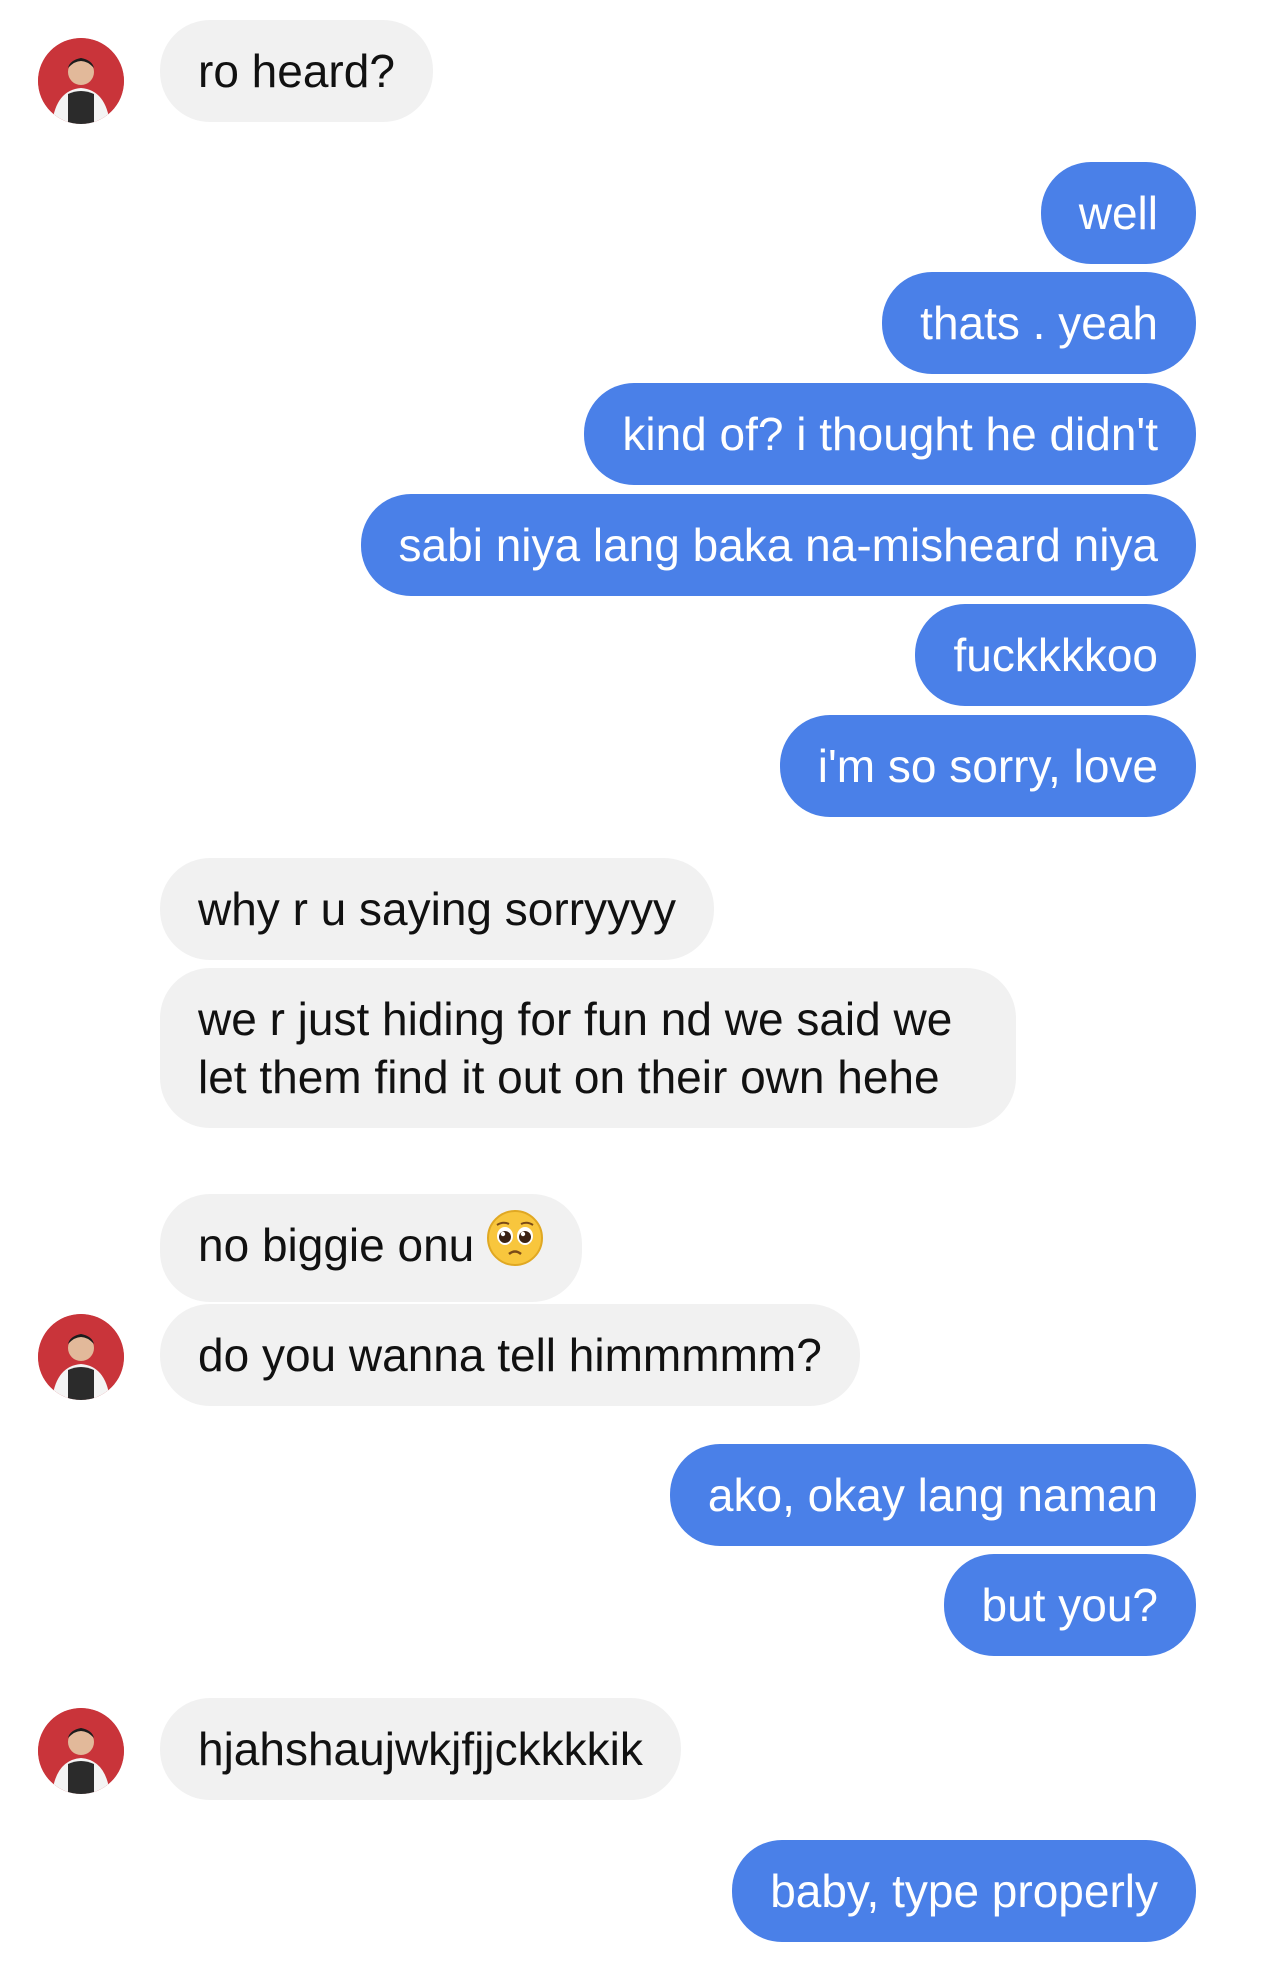 This screenshot has height=1985, width=1284. I want to click on outgoing-message: fuckkkkoo, so click(1055, 655).